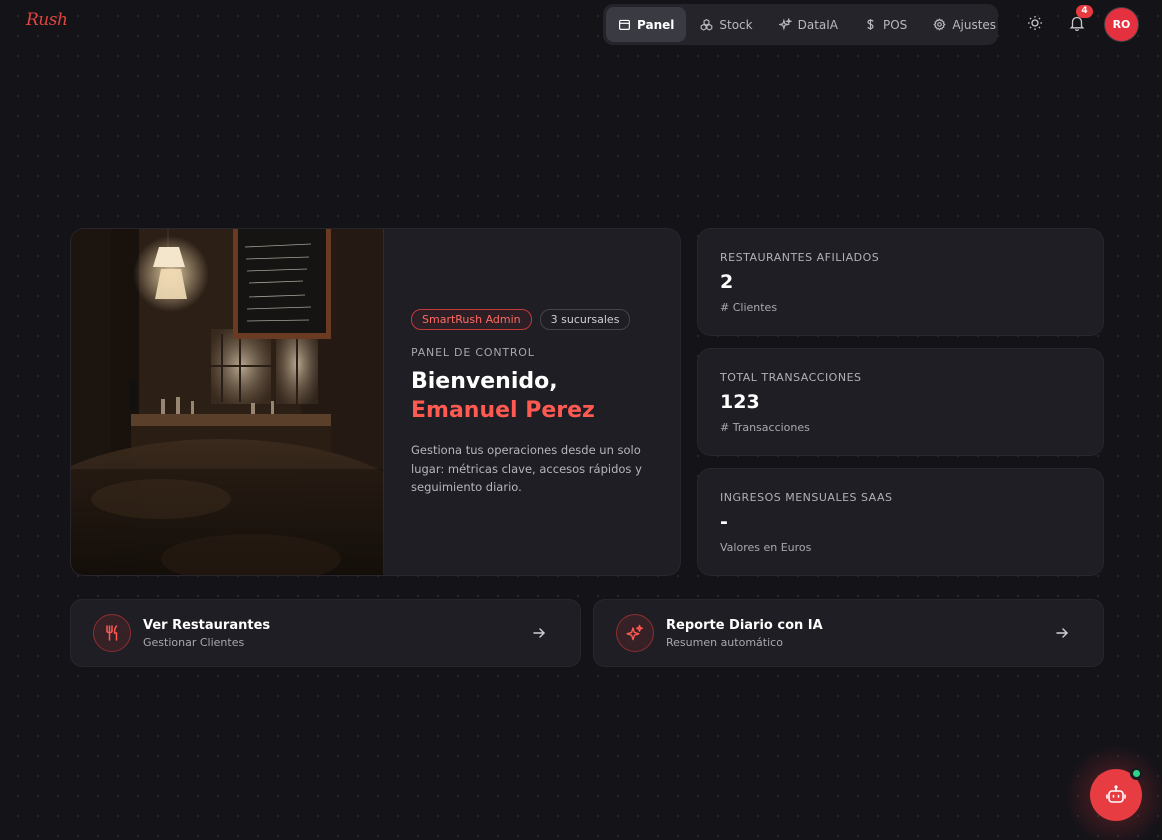 This screenshot has width=1162, height=840. What do you see at coordinates (47, 20) in the screenshot?
I see `brand-logo: Rush` at bounding box center [47, 20].